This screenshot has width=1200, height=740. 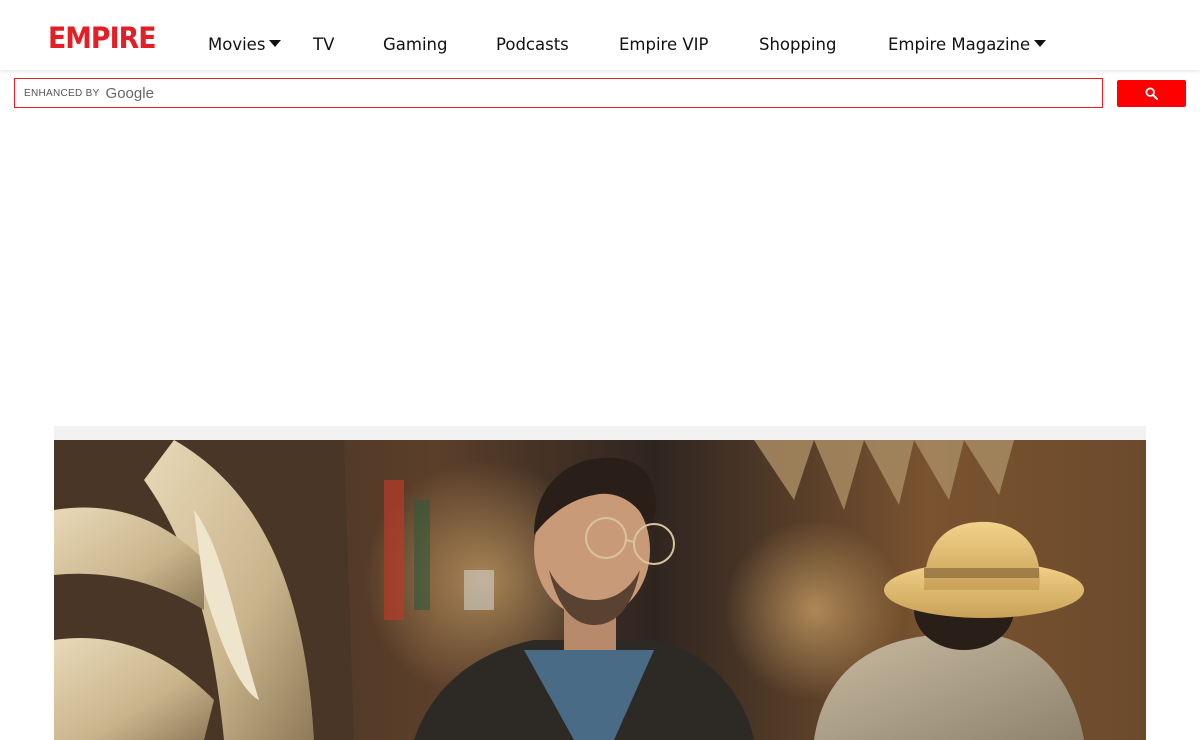 What do you see at coordinates (600, 433) in the screenshot?
I see `hero-top-band` at bounding box center [600, 433].